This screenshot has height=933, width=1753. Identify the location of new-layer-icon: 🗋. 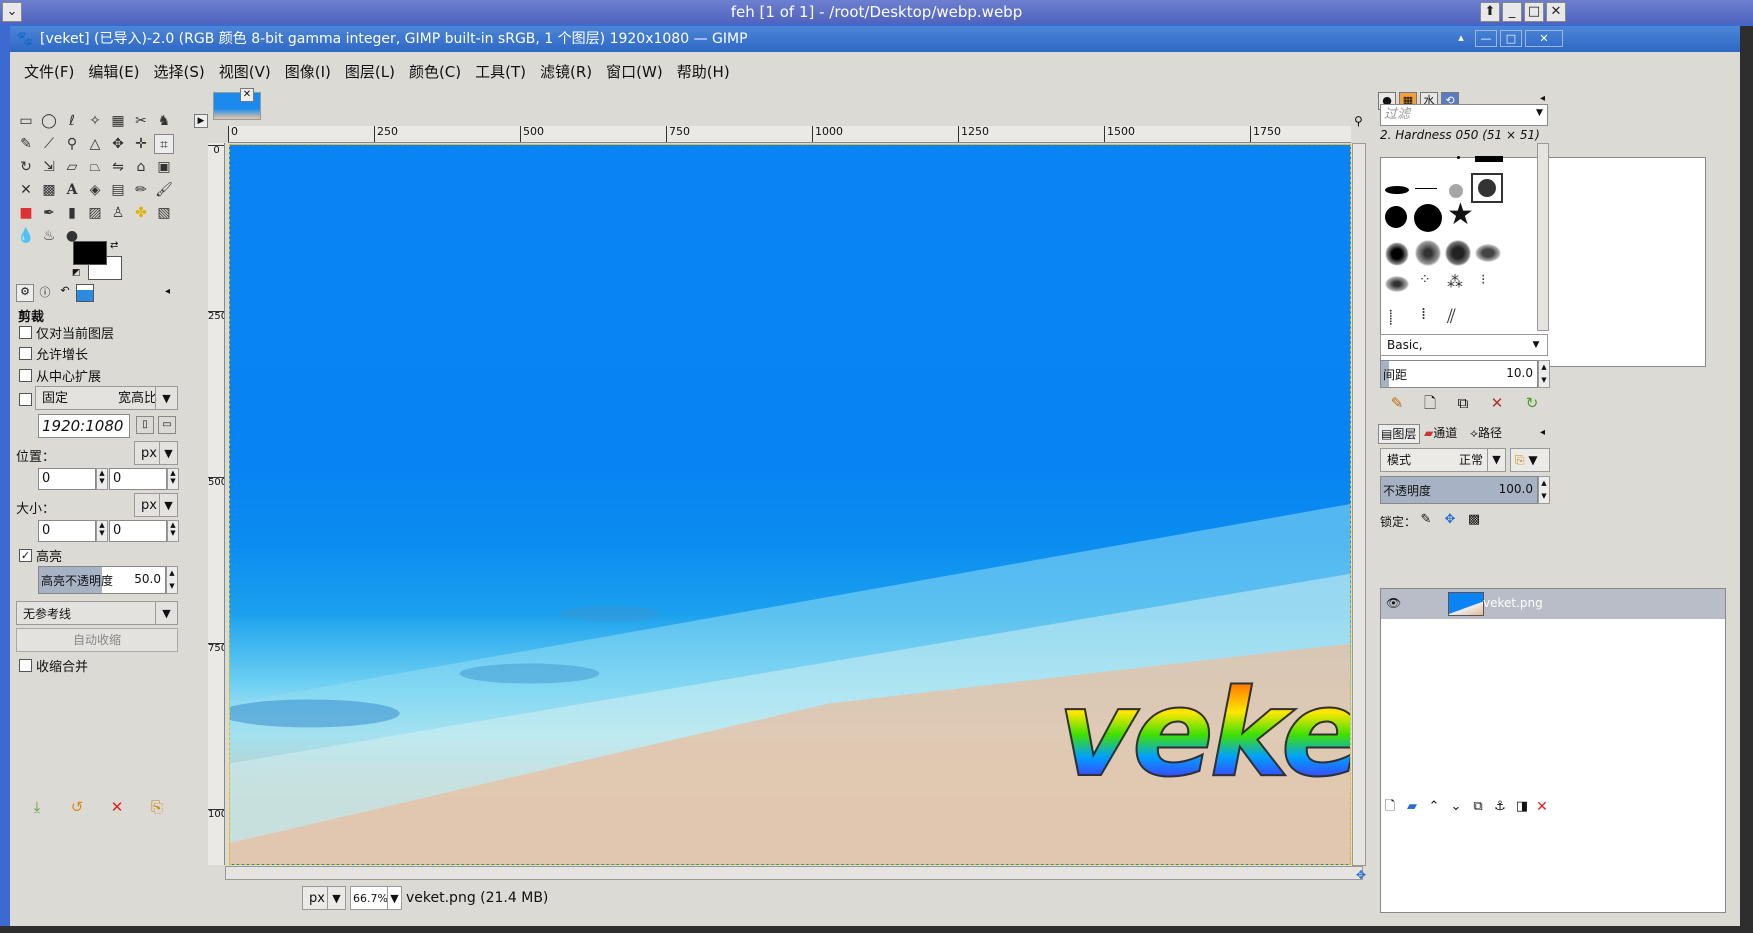
(1390, 807).